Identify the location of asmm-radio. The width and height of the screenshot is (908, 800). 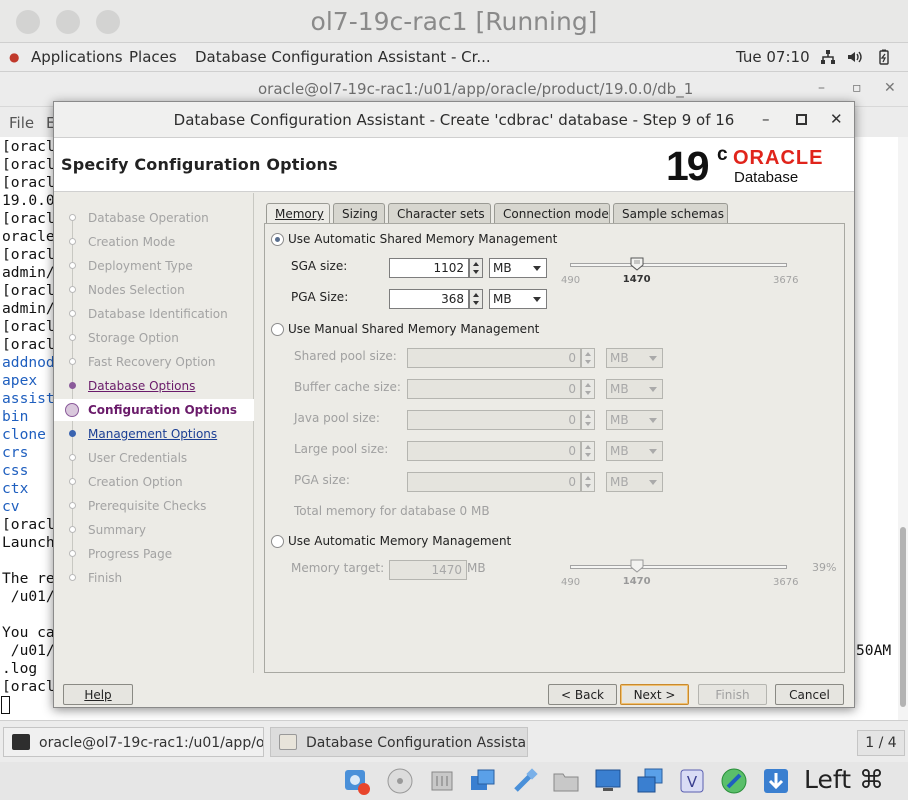
(277, 239).